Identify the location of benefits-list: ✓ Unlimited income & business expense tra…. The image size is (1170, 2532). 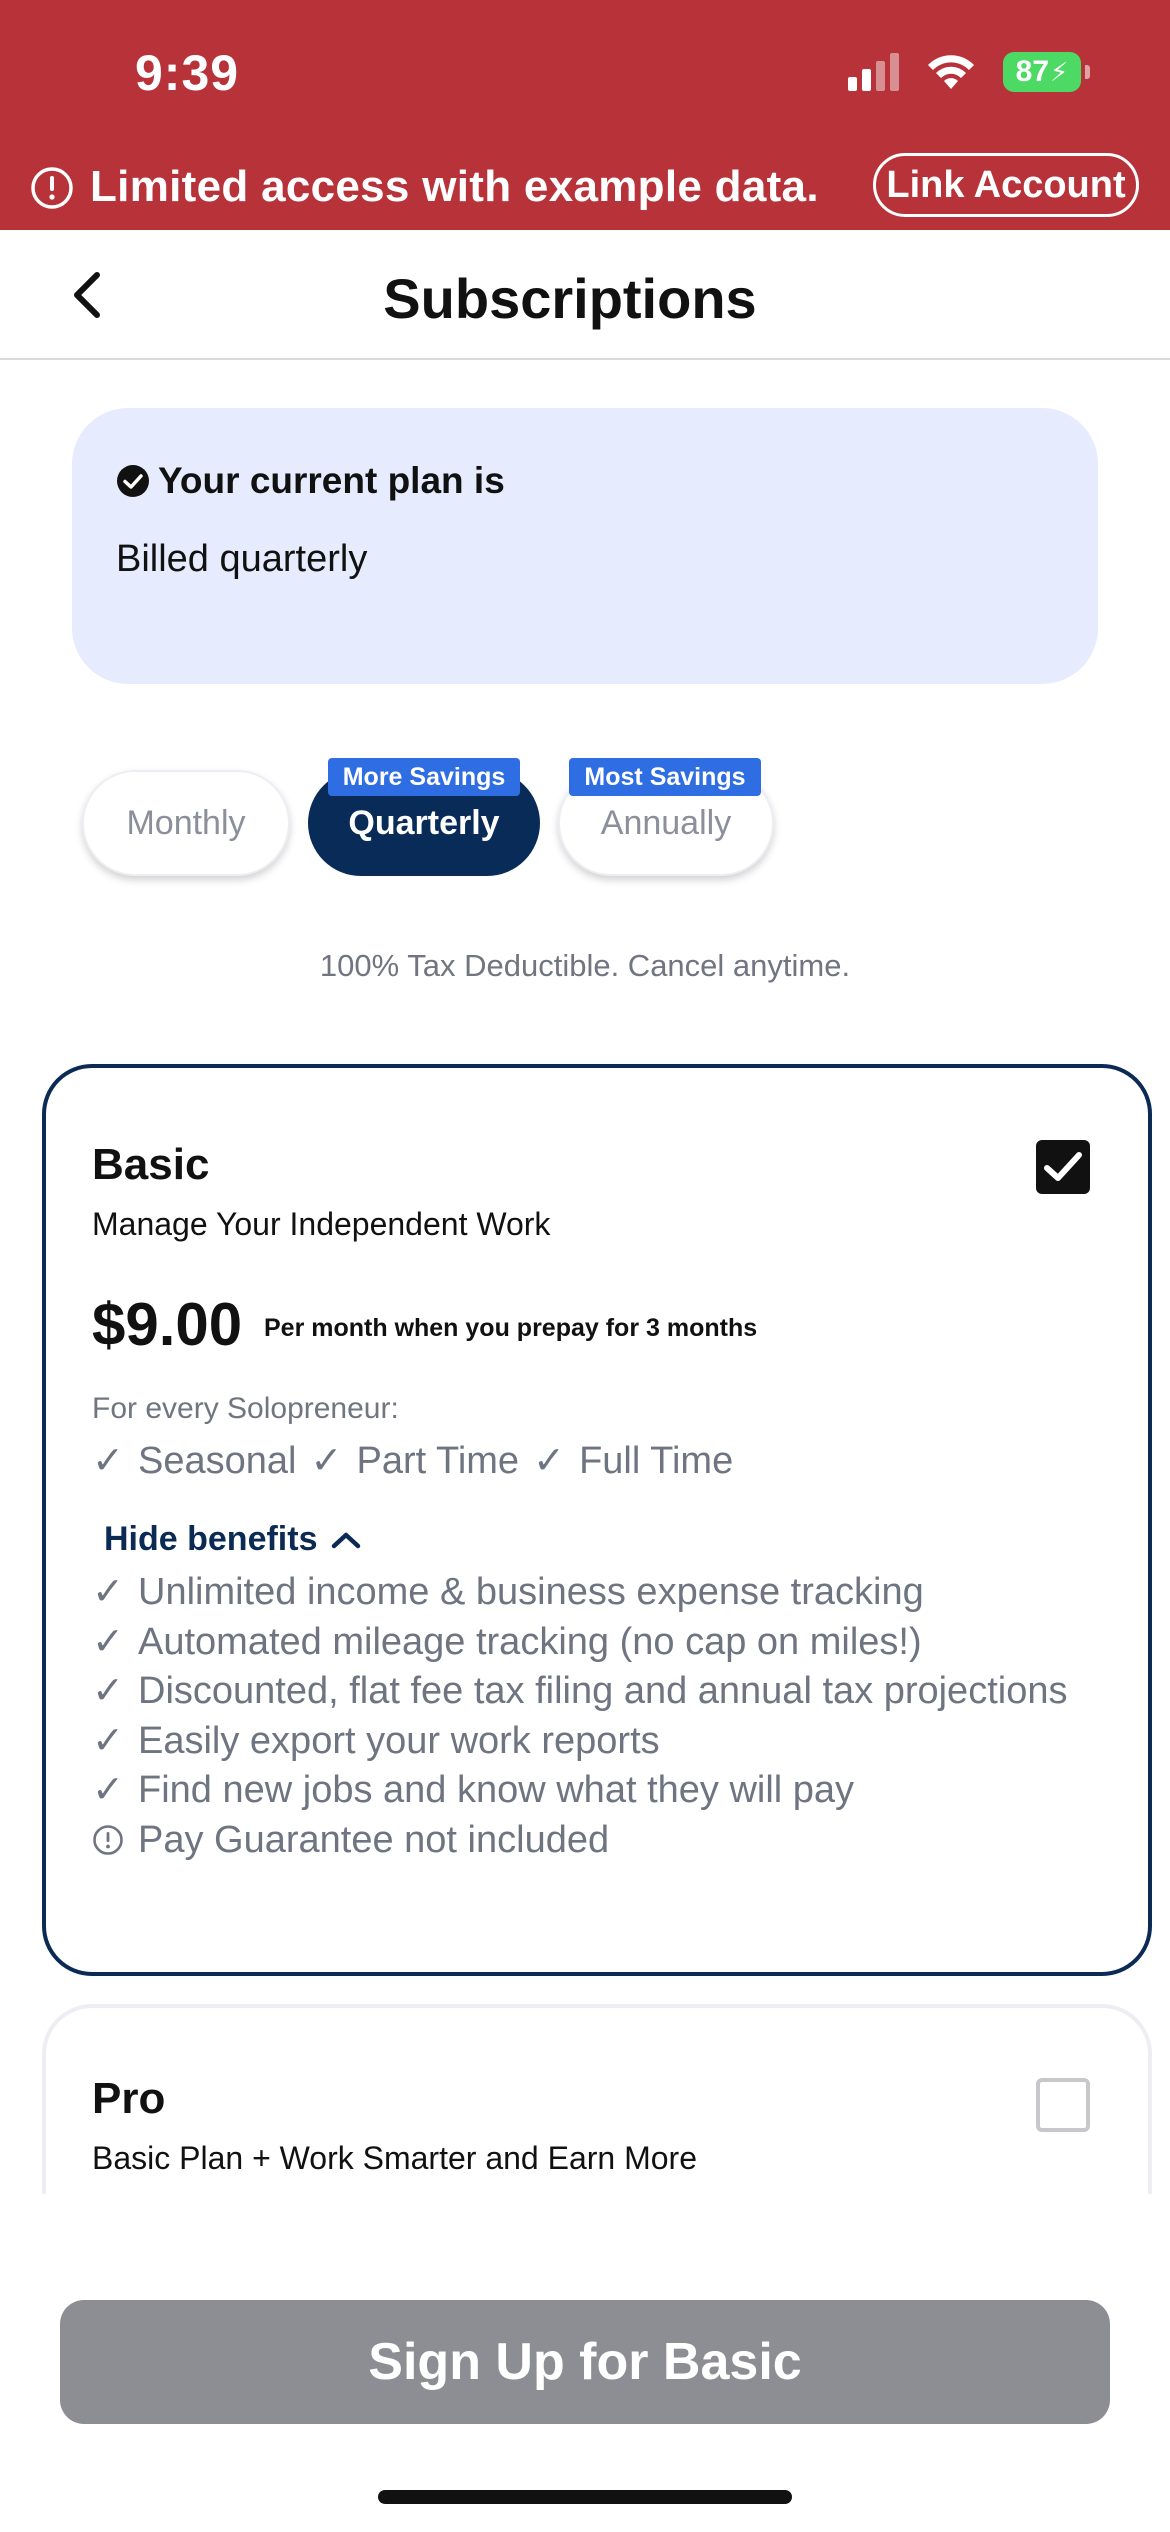
(597, 1716).